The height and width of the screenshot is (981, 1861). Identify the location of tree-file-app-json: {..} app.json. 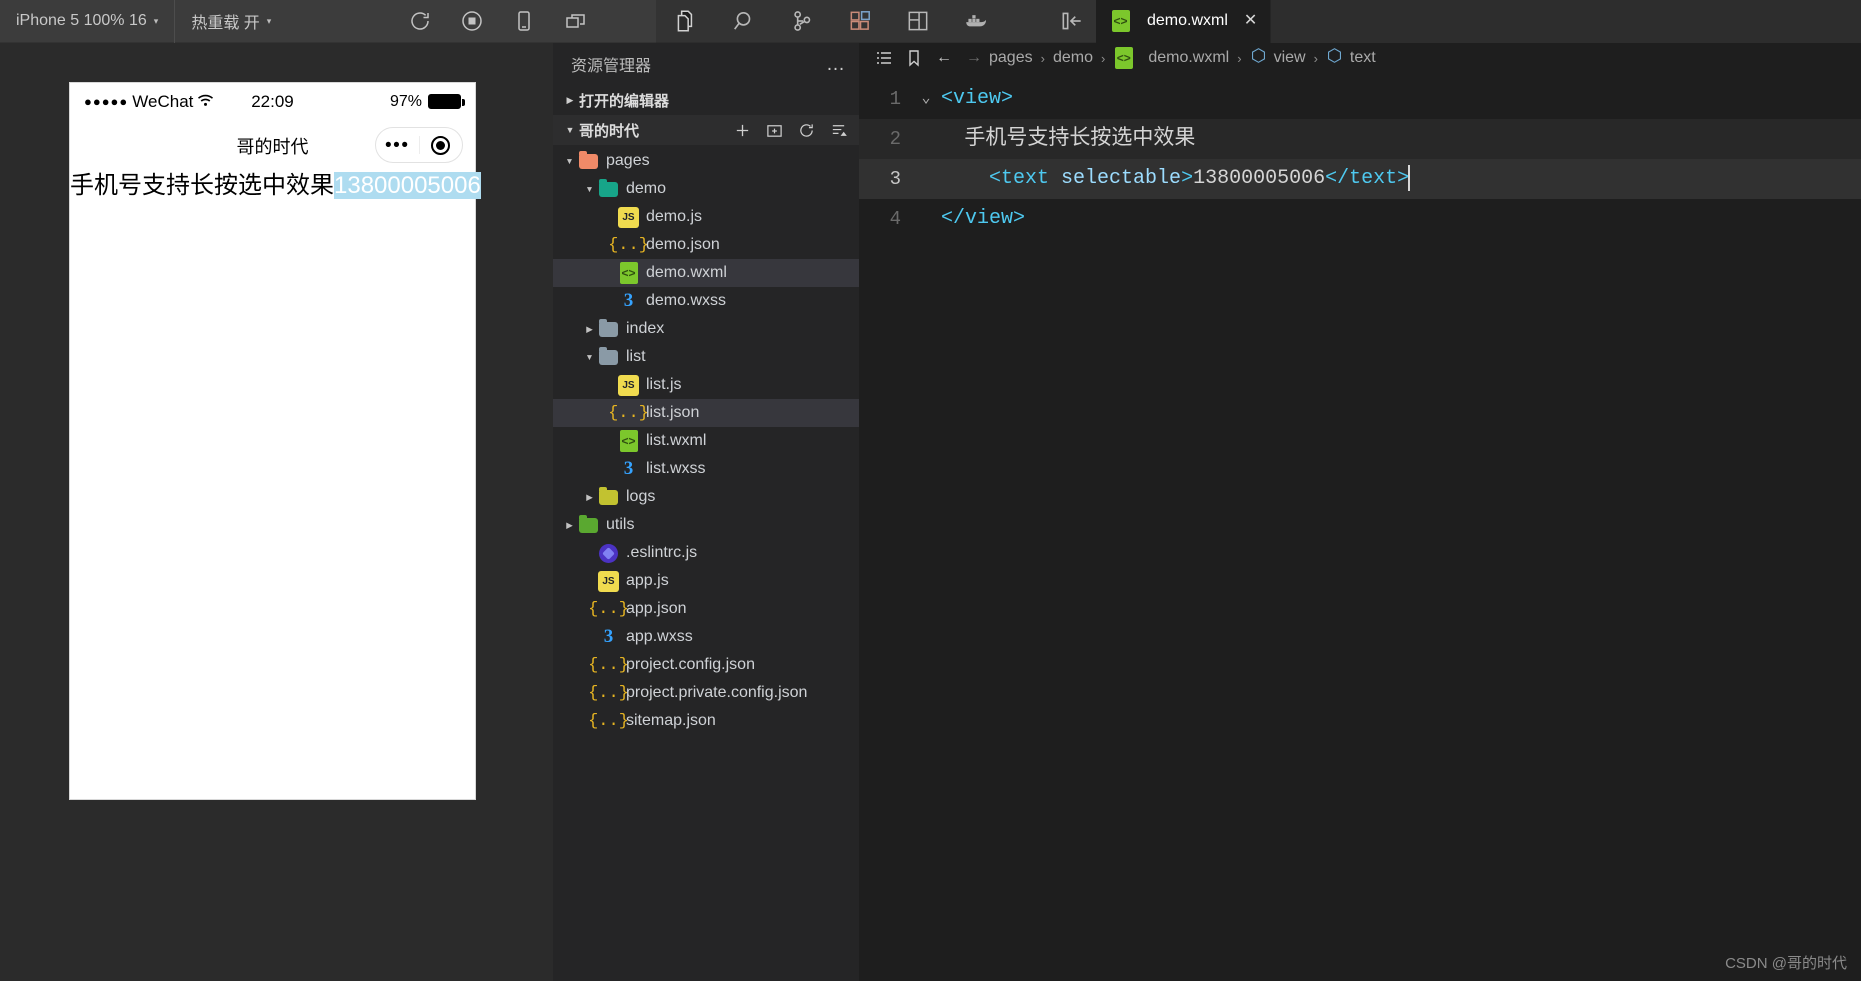
(706, 609).